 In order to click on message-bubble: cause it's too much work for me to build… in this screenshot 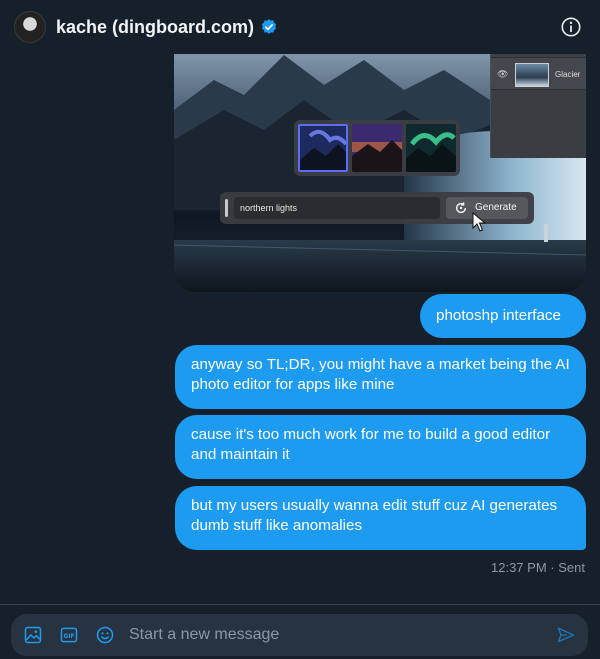, I will do `click(380, 447)`.